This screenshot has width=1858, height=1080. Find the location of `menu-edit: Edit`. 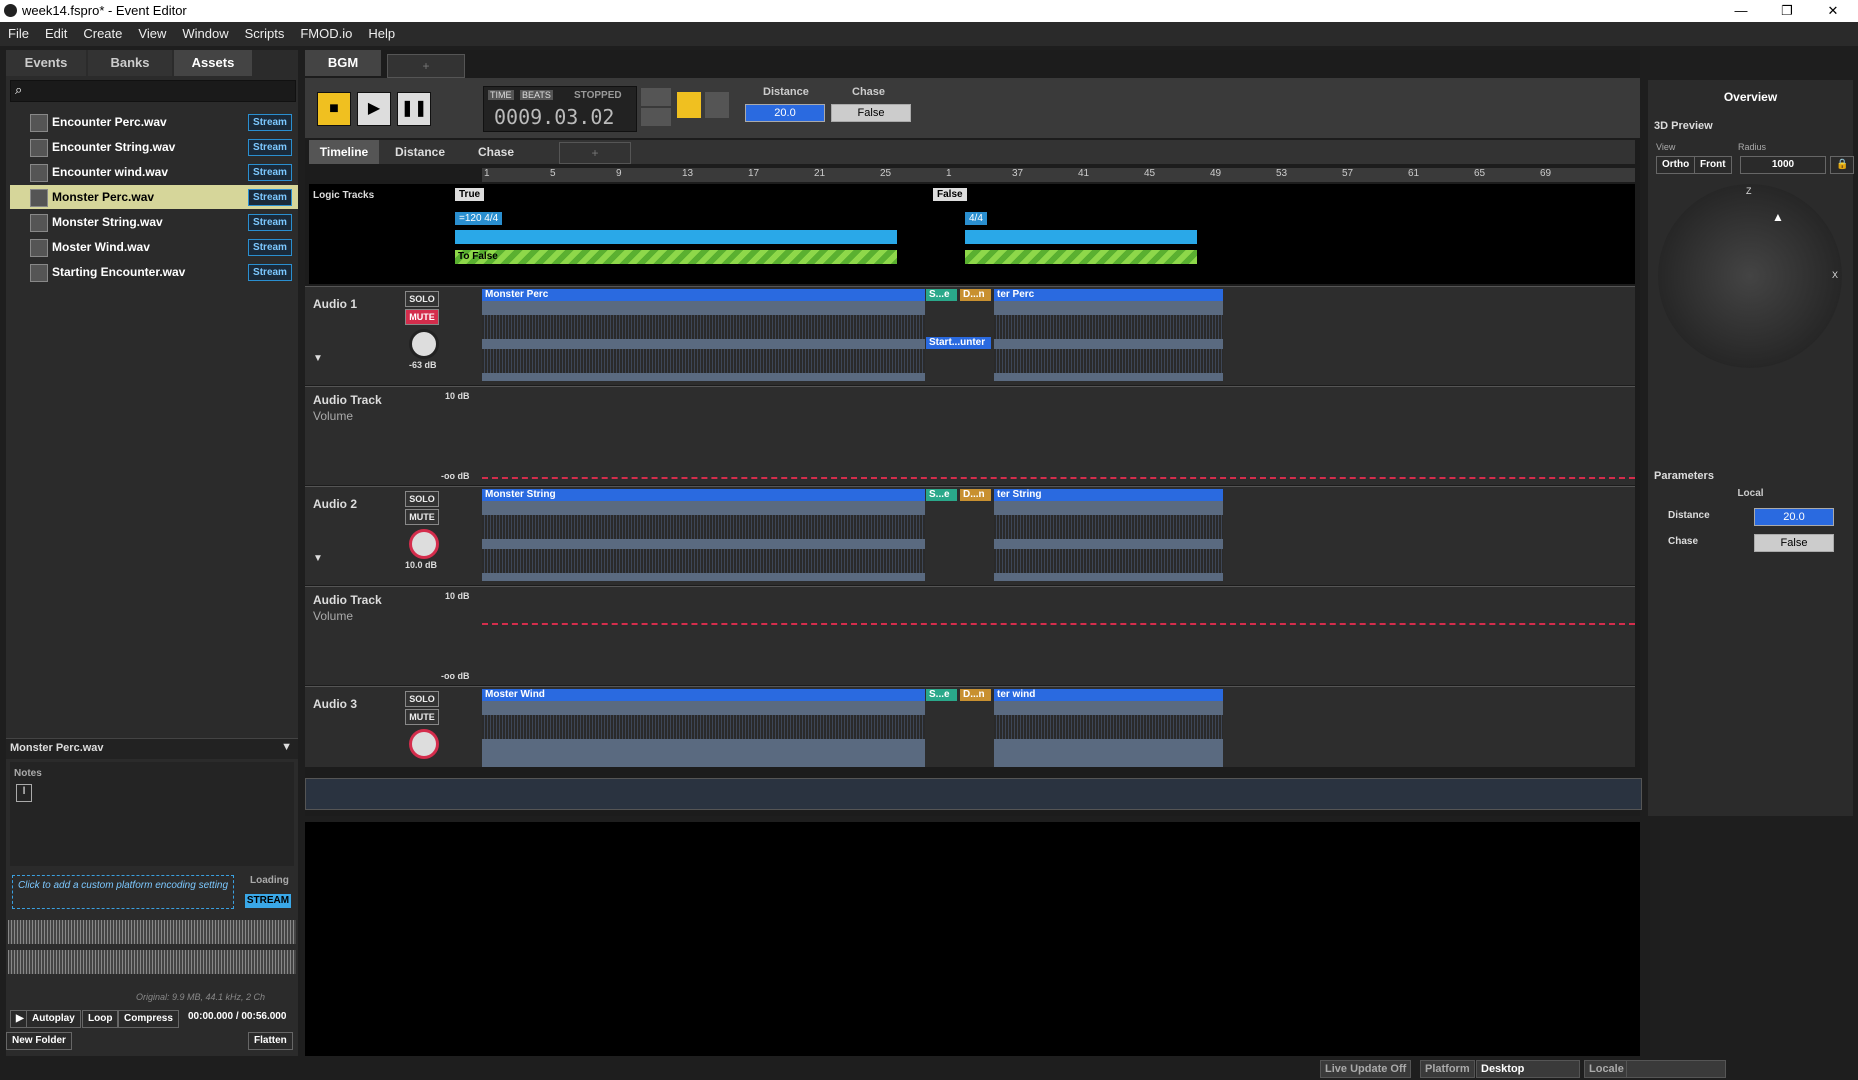

menu-edit: Edit is located at coordinates (56, 33).